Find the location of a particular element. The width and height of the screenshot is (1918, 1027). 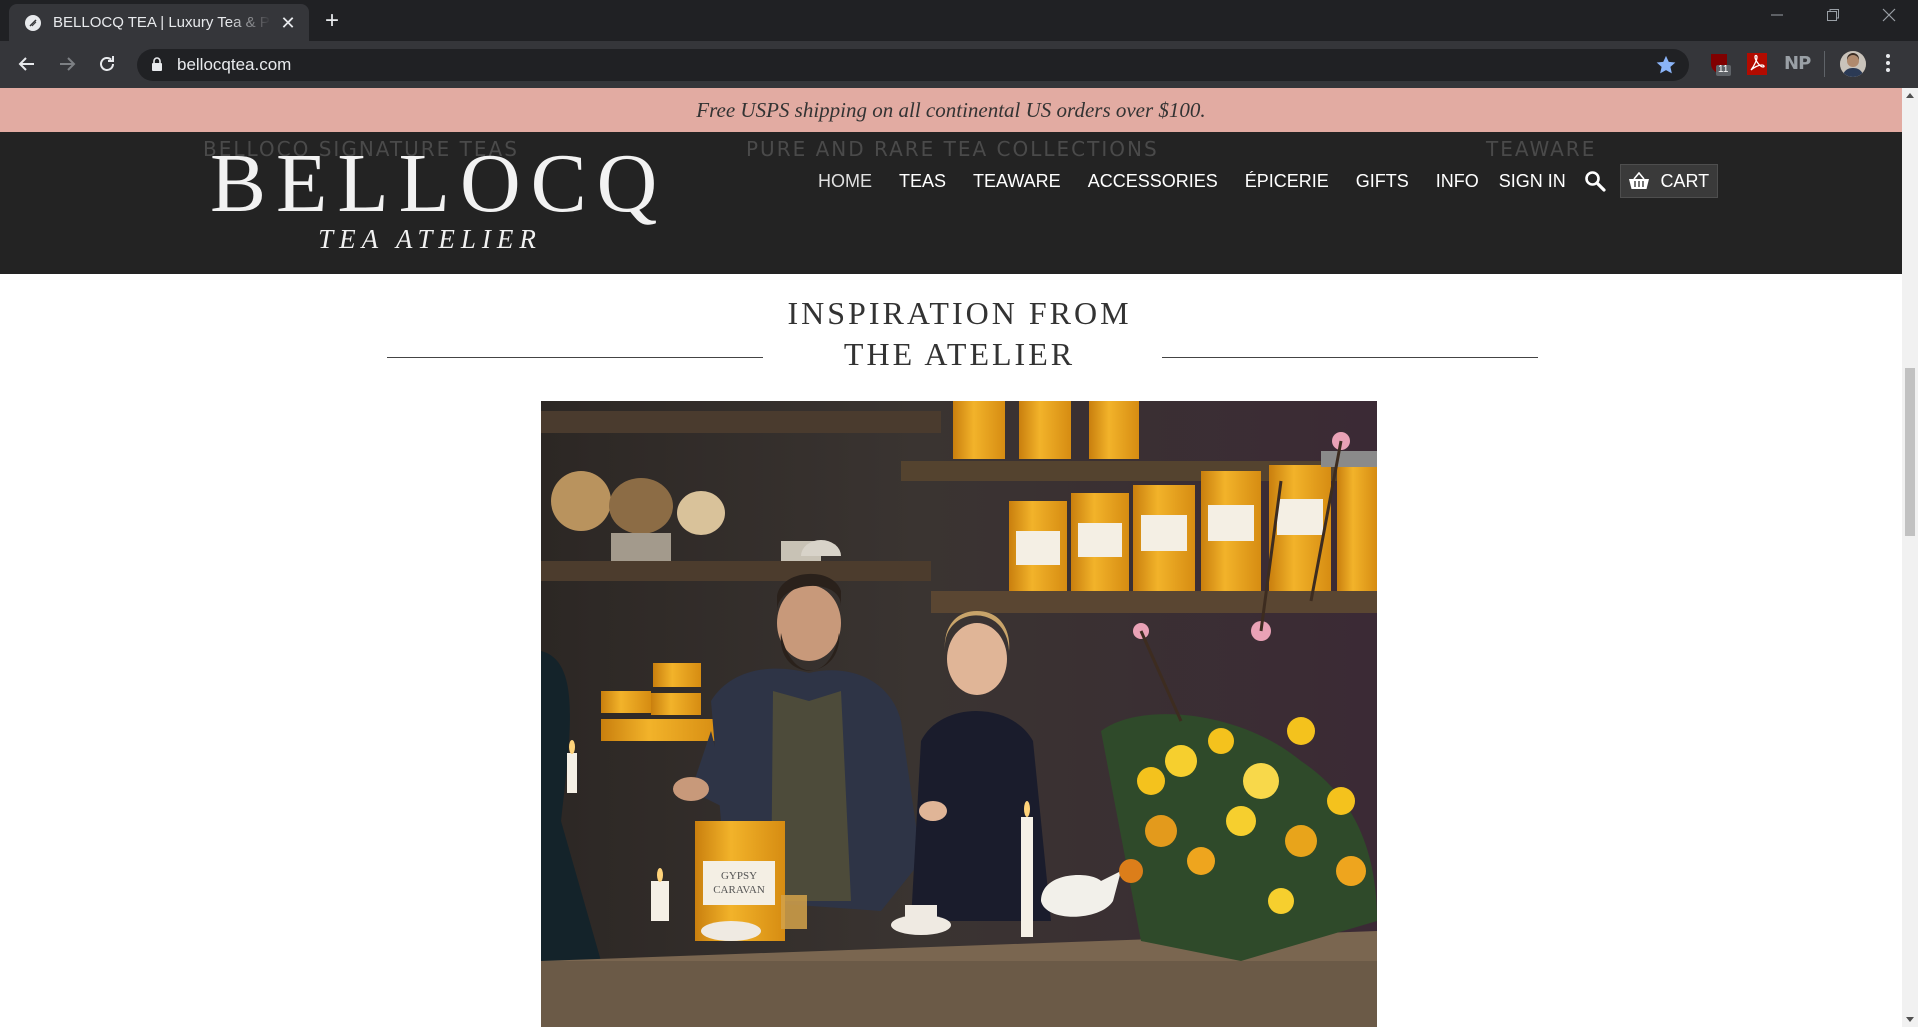

np-extension-icon: NP is located at coordinates (1797, 63).